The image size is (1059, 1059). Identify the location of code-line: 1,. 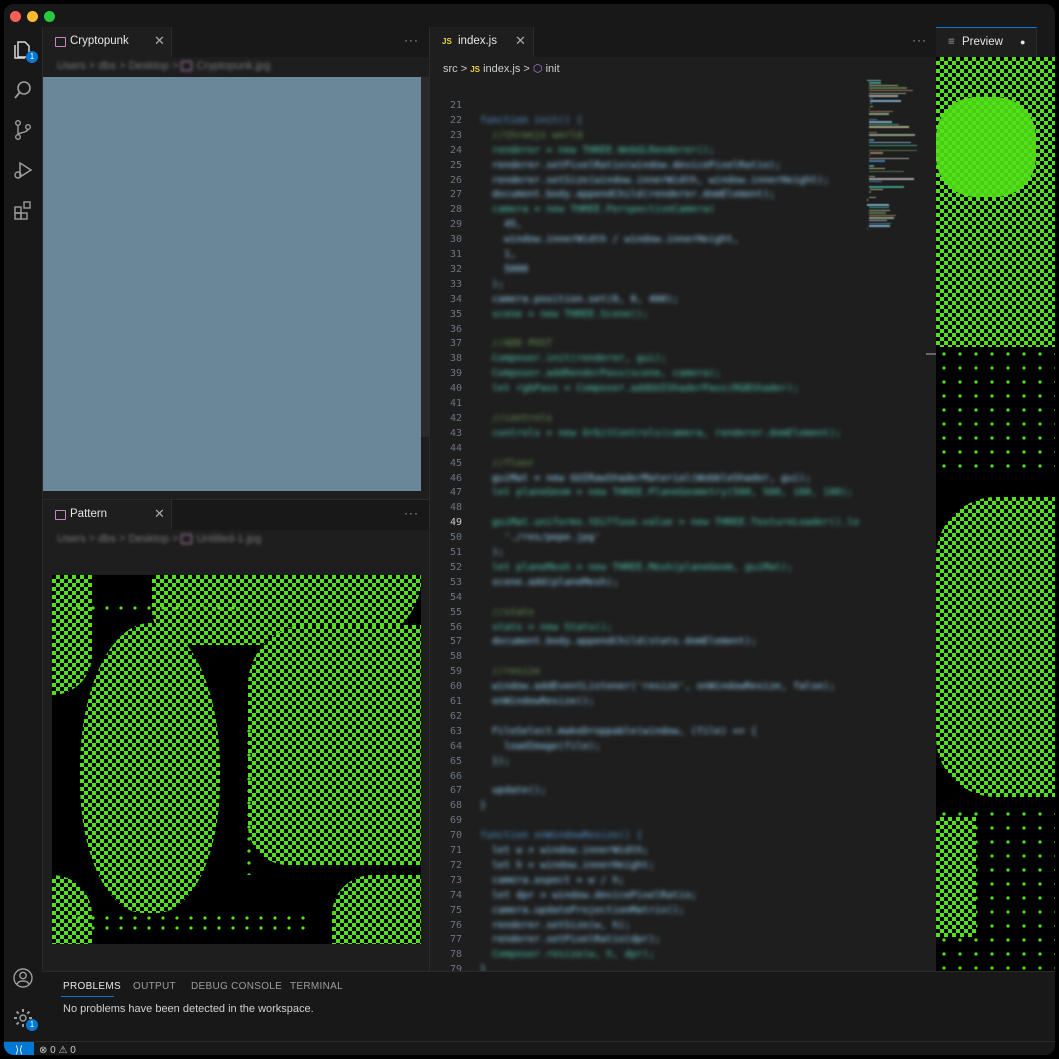
(498, 254).